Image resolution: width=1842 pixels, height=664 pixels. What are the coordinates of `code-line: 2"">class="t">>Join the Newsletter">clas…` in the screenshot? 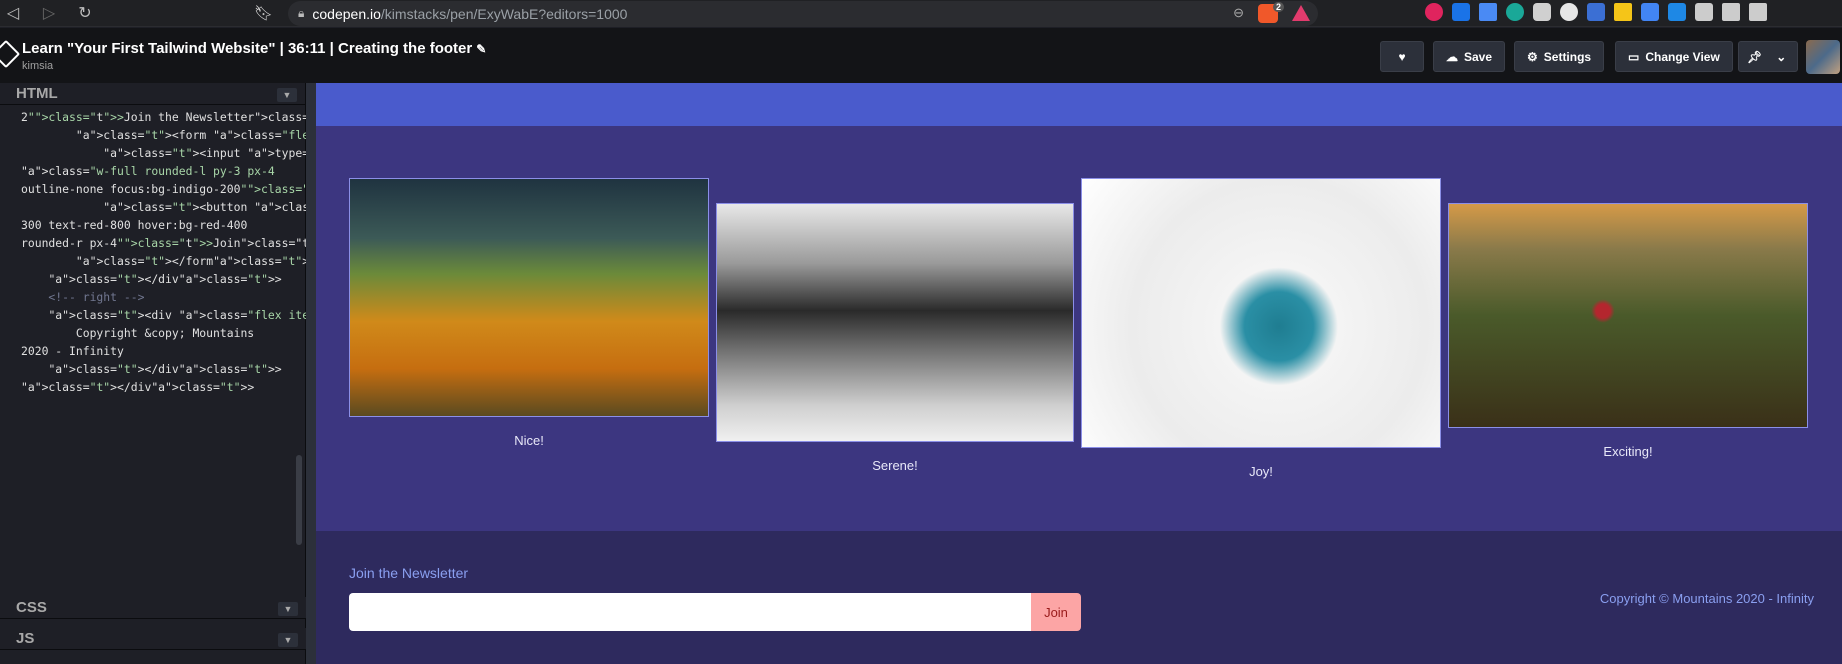 It's located at (237, 117).